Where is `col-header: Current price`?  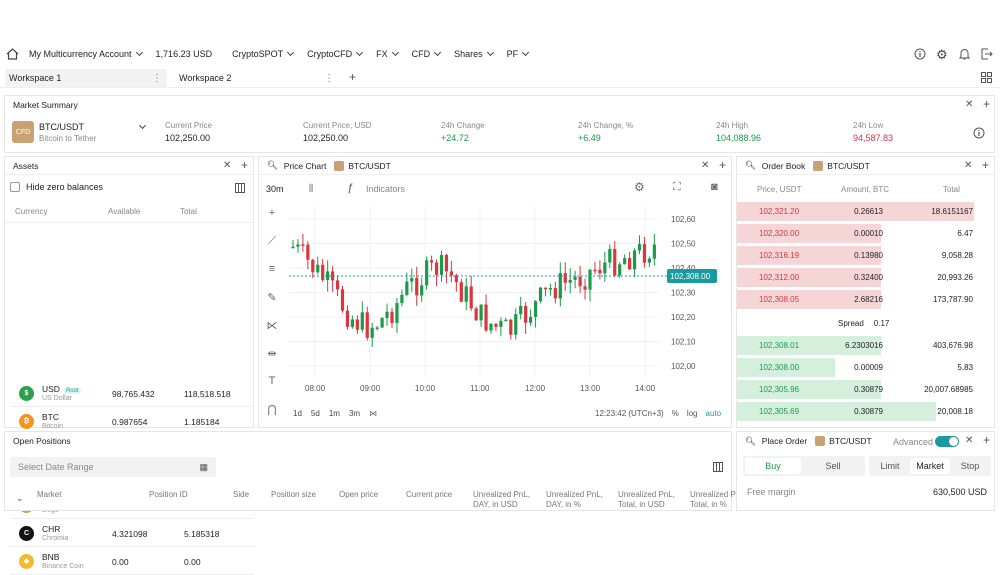 col-header: Current price is located at coordinates (441, 495).